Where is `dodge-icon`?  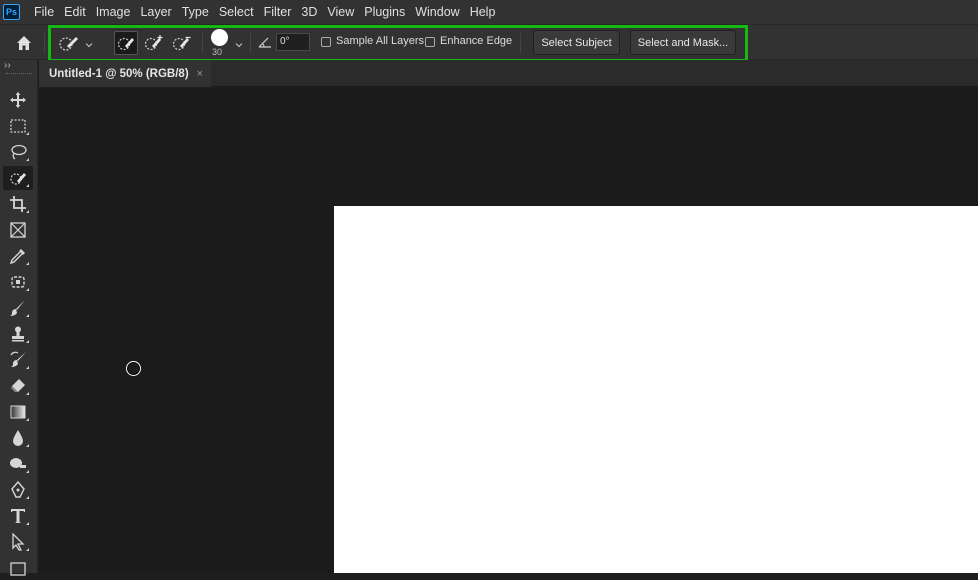 dodge-icon is located at coordinates (18, 463).